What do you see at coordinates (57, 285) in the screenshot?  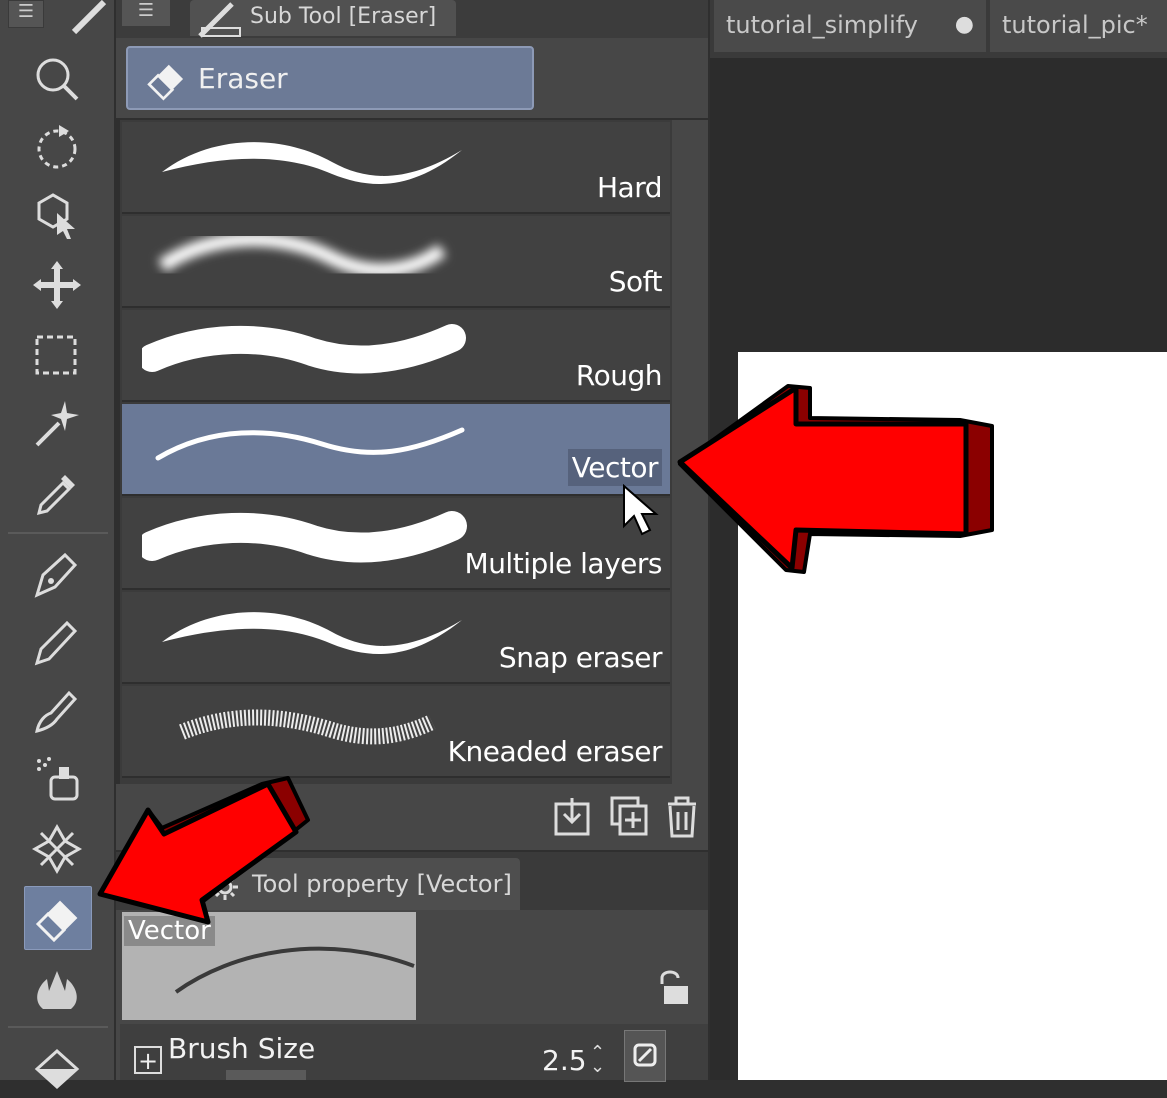 I see `move-icon` at bounding box center [57, 285].